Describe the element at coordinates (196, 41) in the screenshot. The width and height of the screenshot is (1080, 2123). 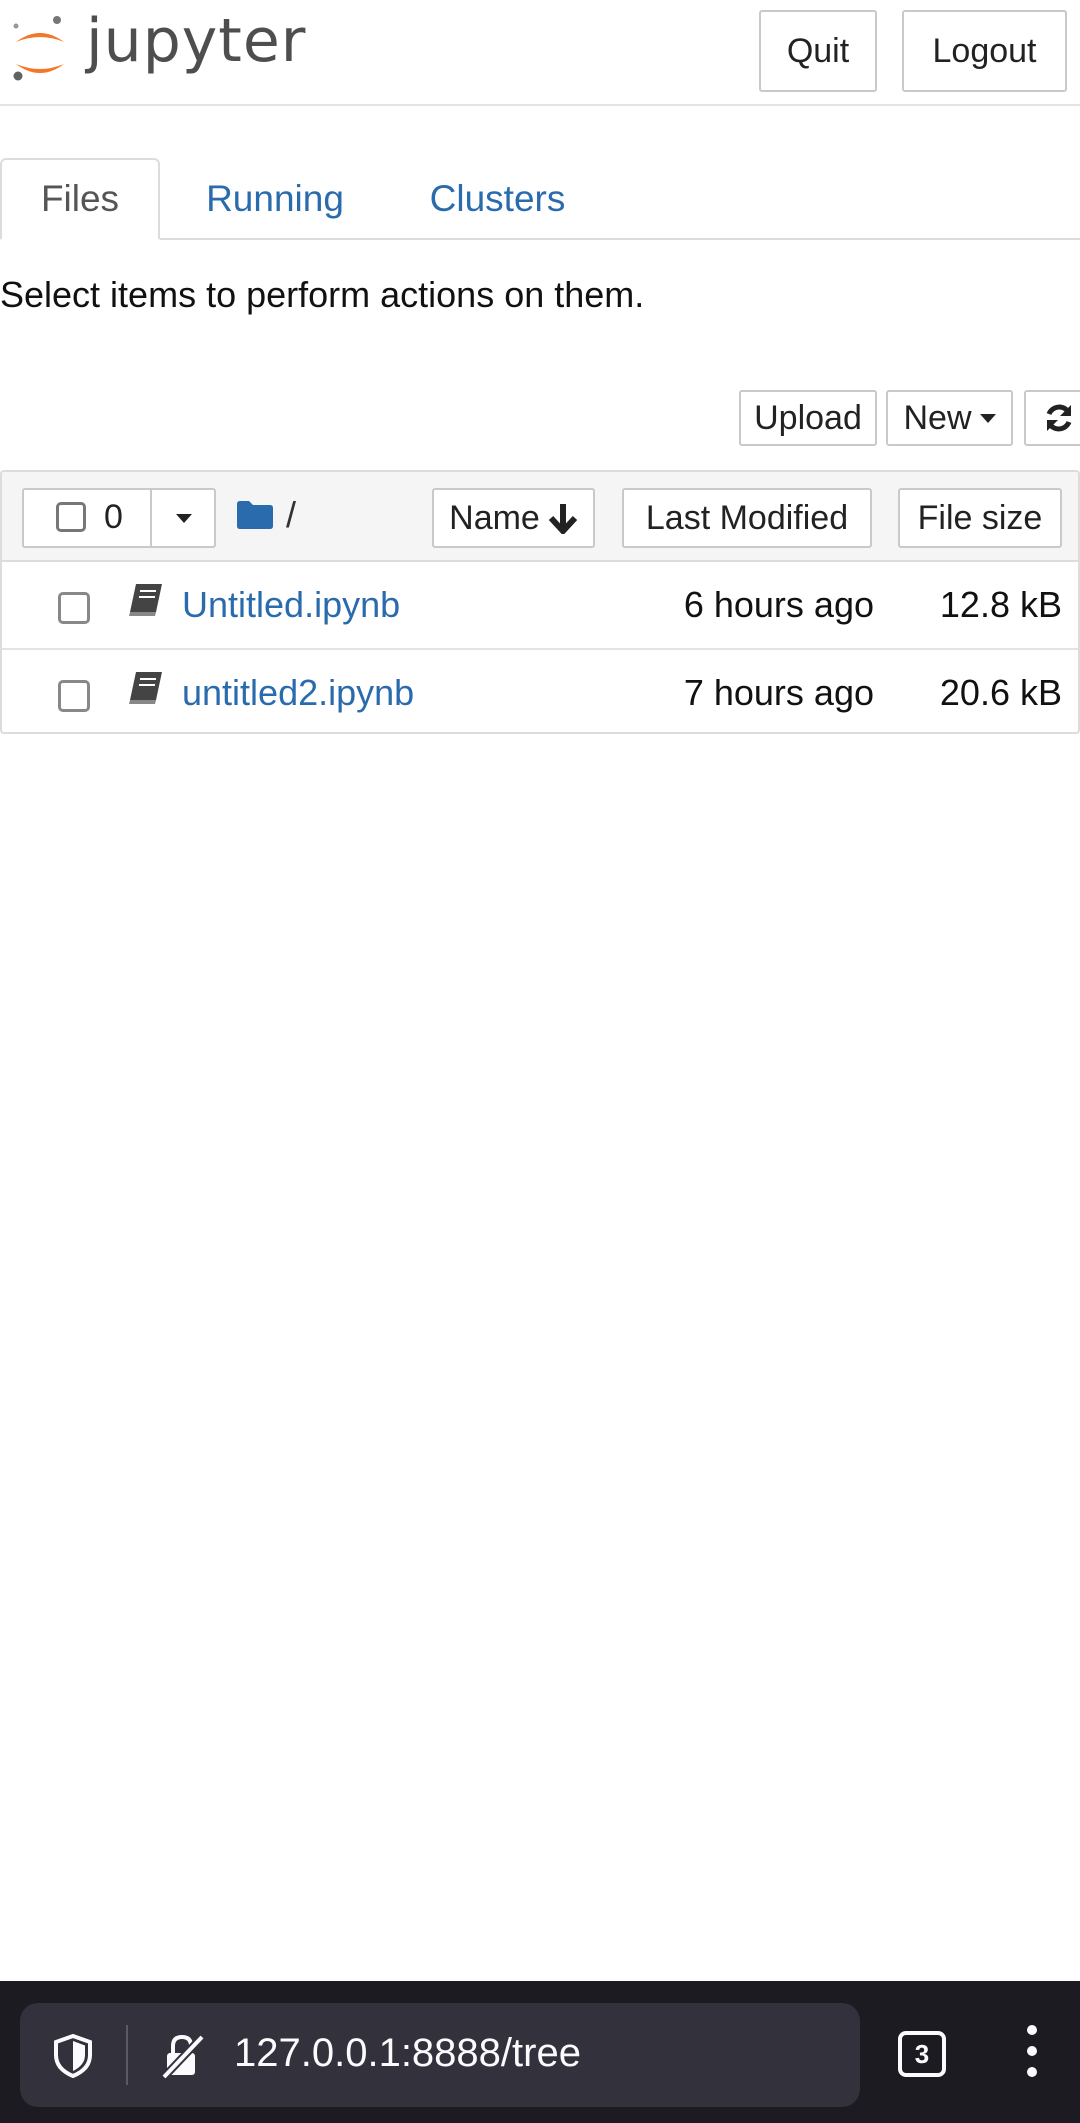
I see `logo-text: jupyter` at that location.